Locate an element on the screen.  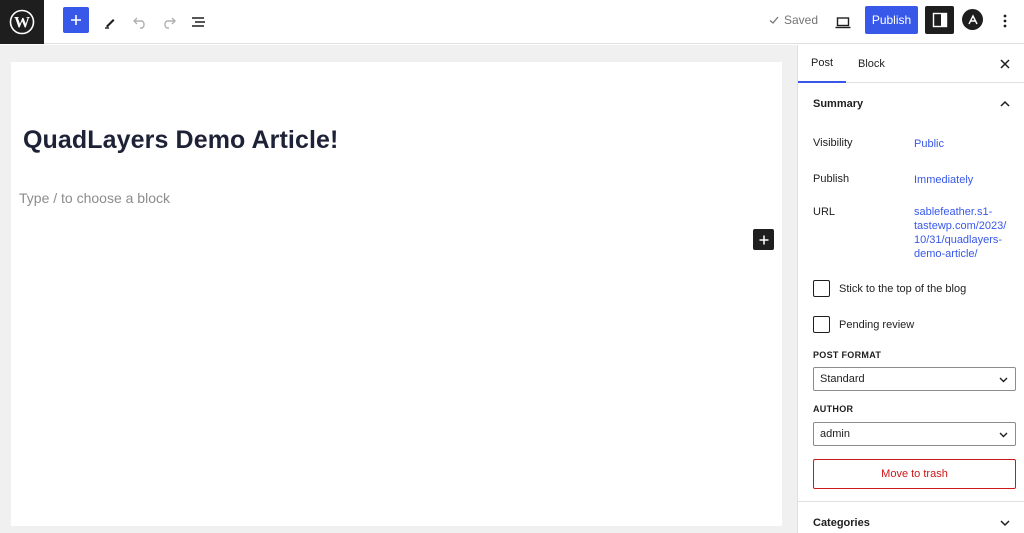
undo-icon is located at coordinates (139, 23).